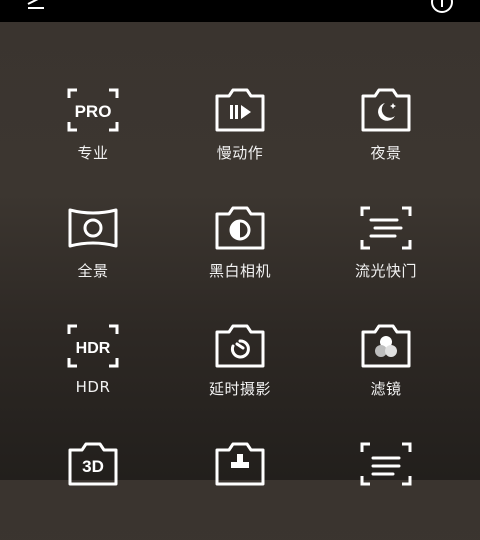 The height and width of the screenshot is (540, 480). Describe the element at coordinates (93, 372) in the screenshot. I see `mode-hdr: HDR HDR` at that location.